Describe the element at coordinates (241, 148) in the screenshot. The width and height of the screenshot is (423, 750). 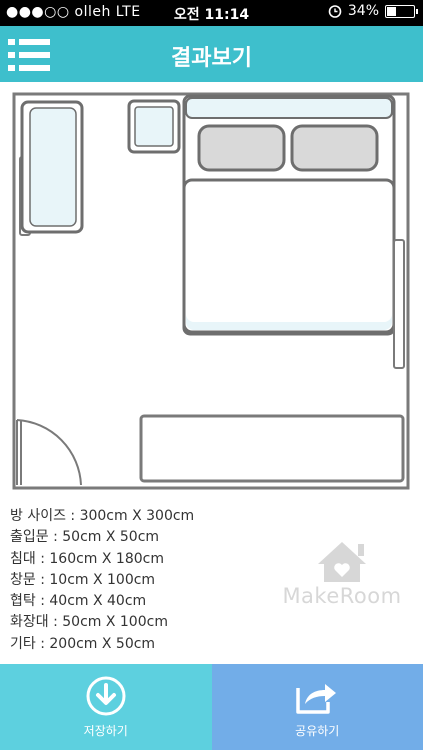
I see `bed-pillow-left` at that location.